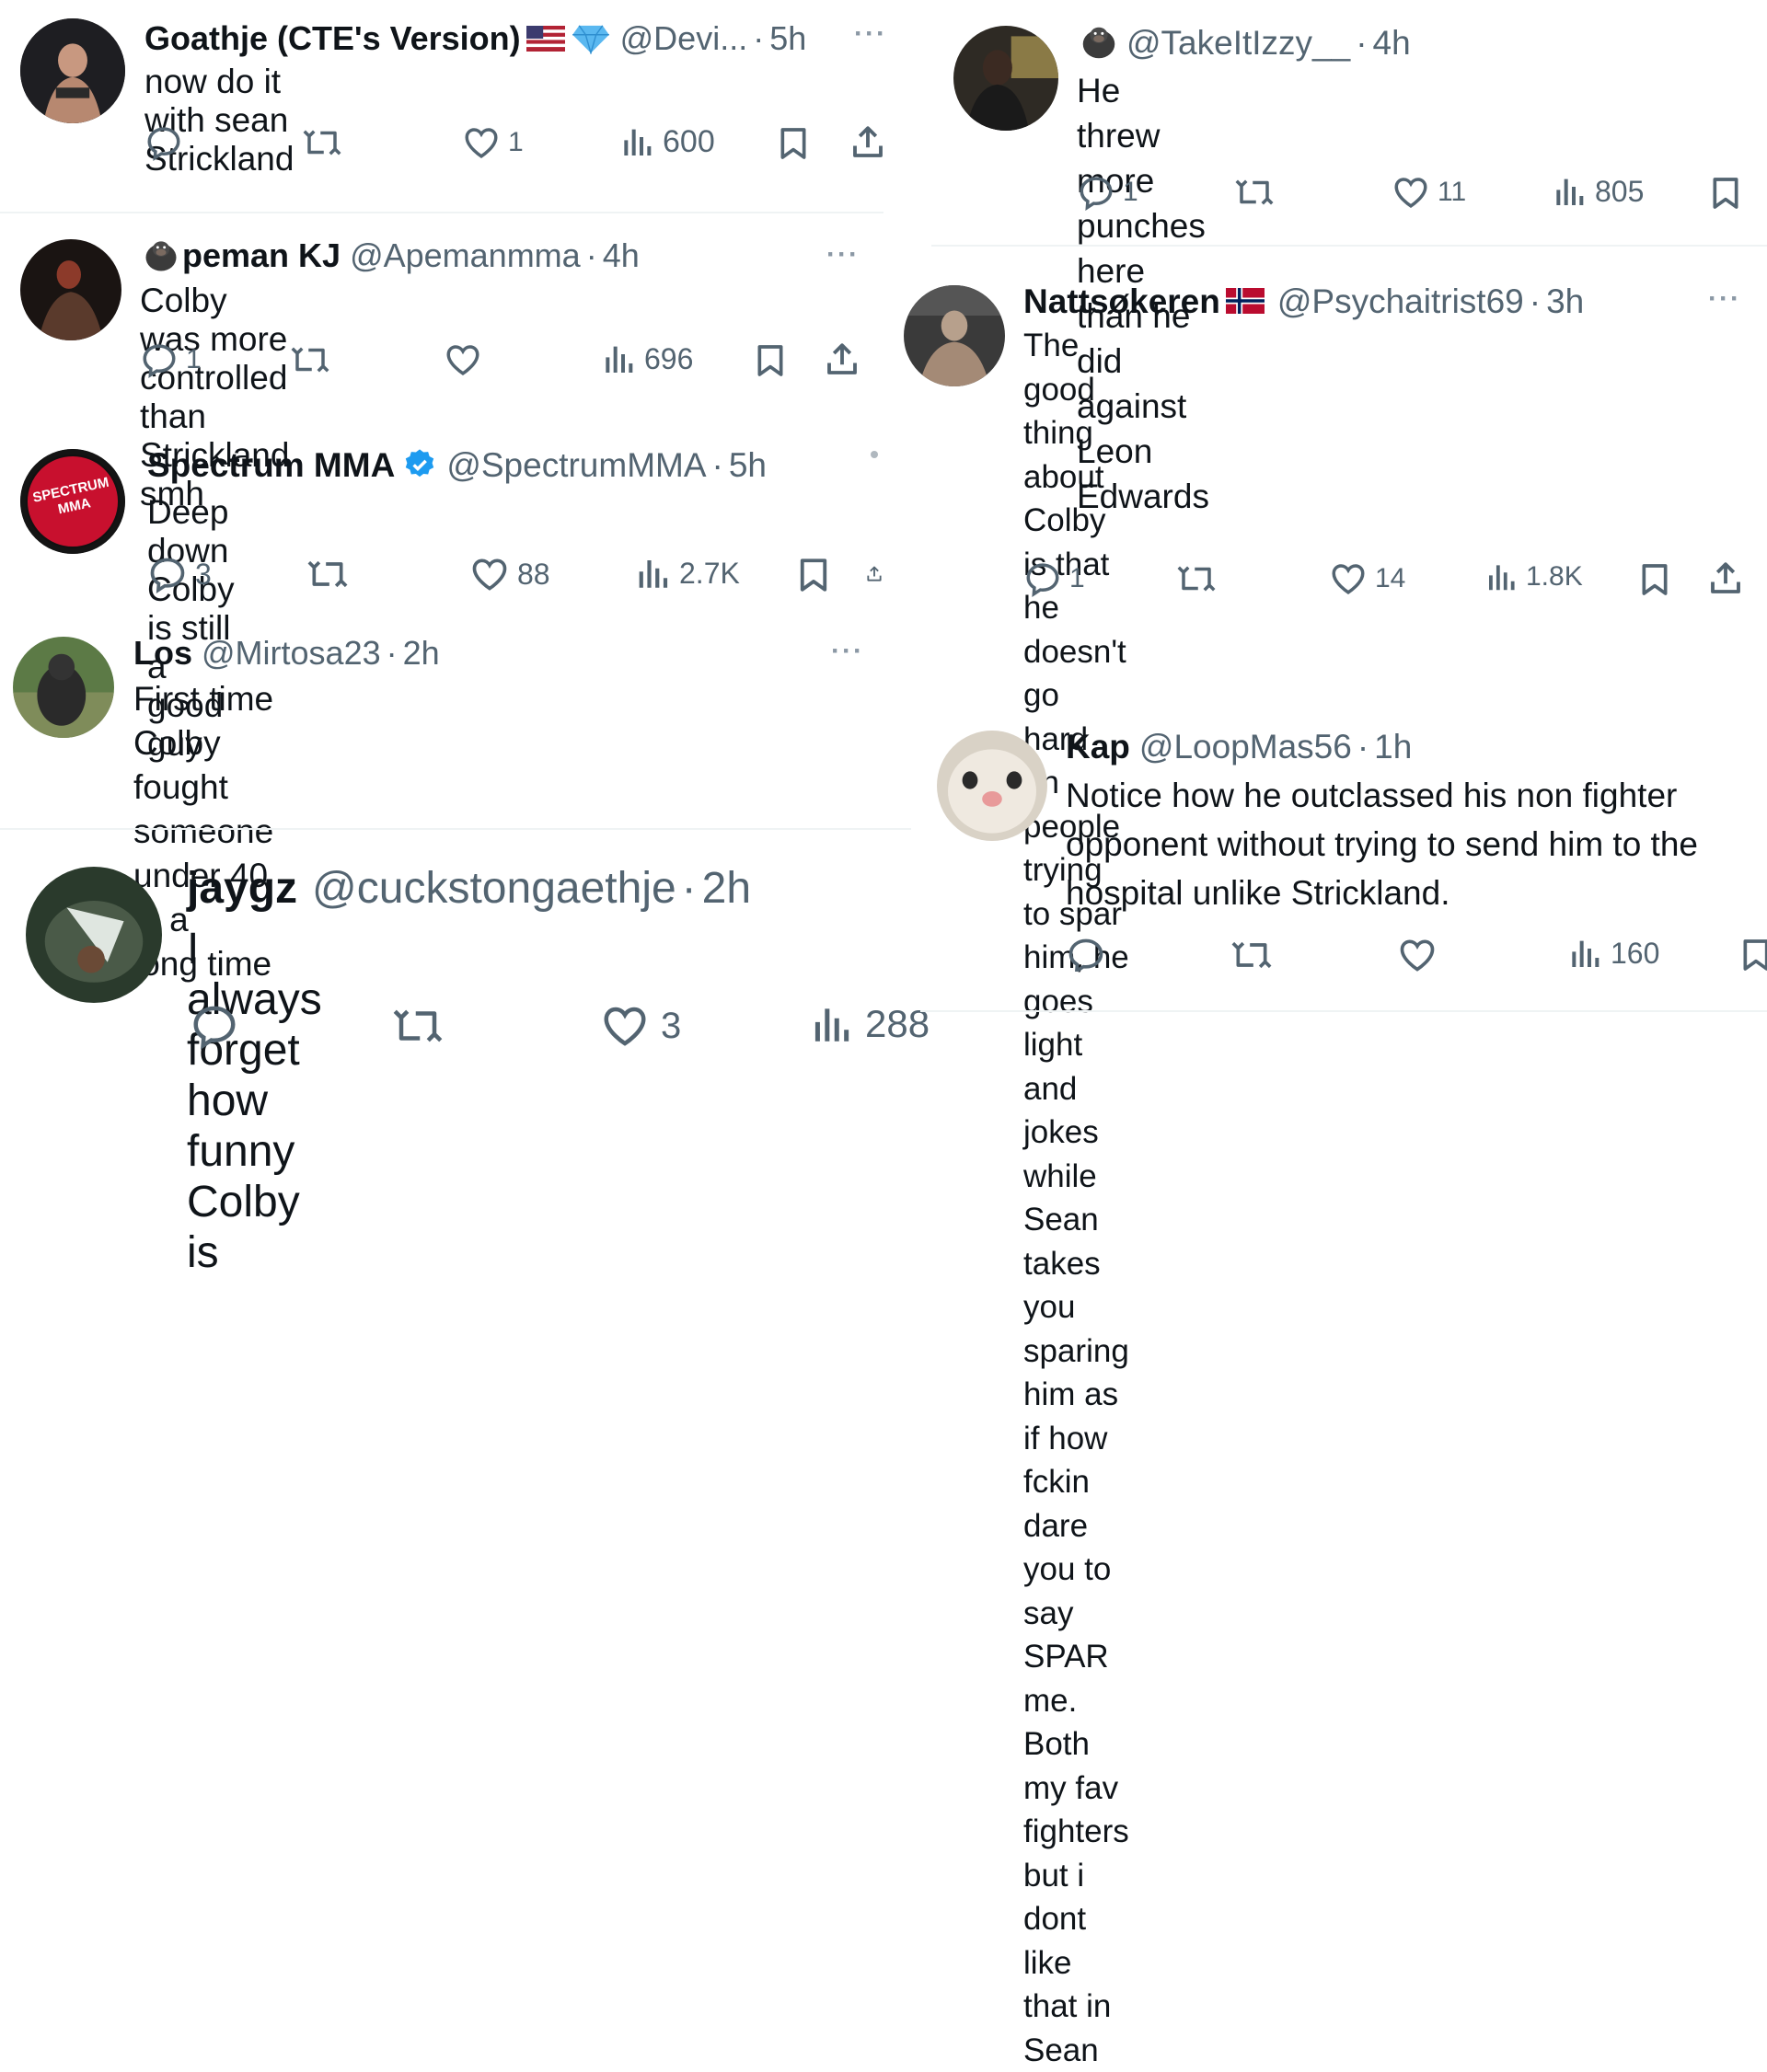 This screenshot has width=1767, height=2072. I want to click on tweet-actions: 160, so click(1416, 953).